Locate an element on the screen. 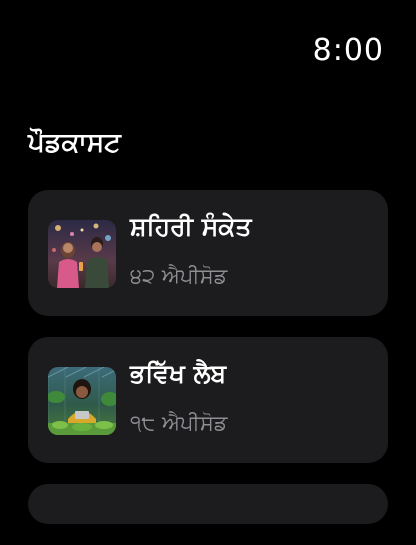  podcast-card is located at coordinates (208, 504).